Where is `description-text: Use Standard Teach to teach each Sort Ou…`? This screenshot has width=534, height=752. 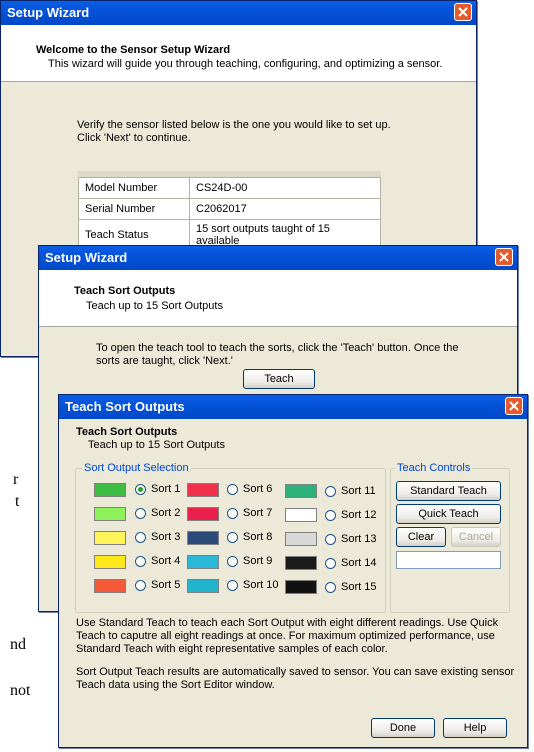 description-text: Use Standard Teach to teach each Sort Ou… is located at coordinates (287, 623).